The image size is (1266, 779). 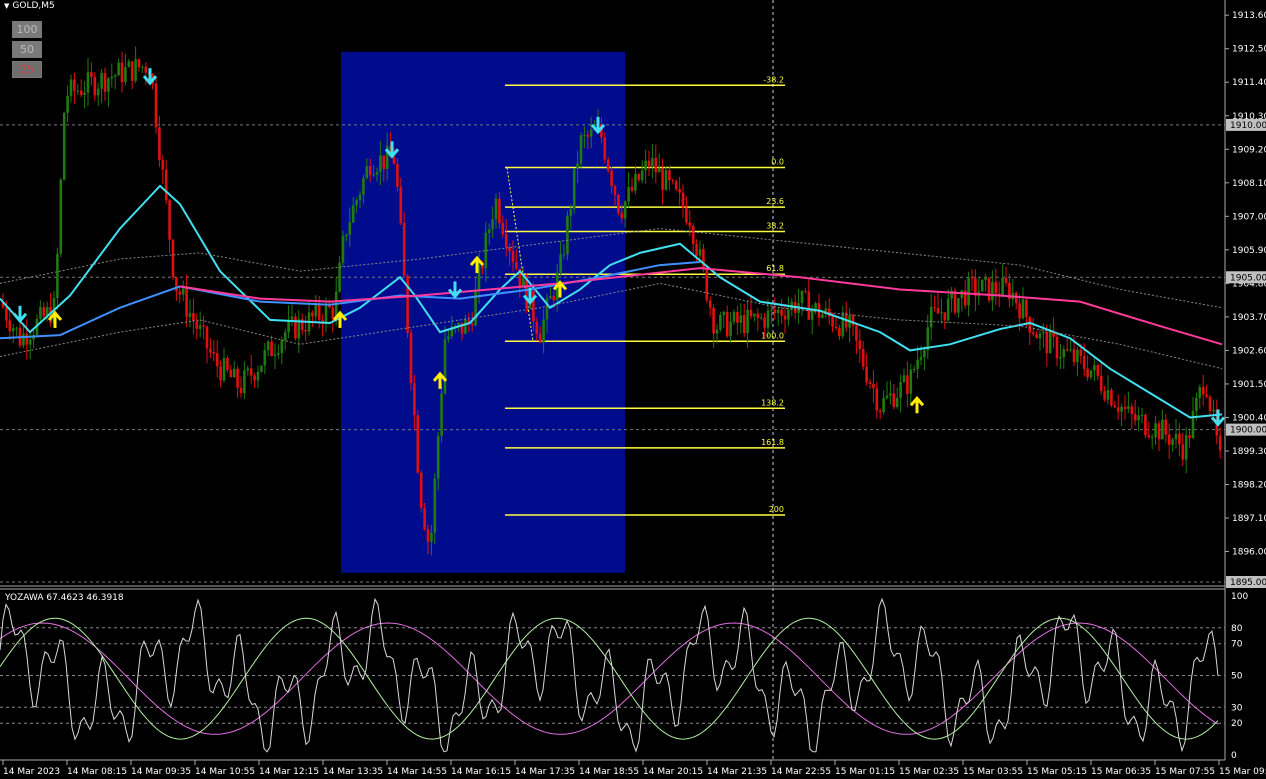 I want to click on fib-level-label: 38.2, so click(x=775, y=226).